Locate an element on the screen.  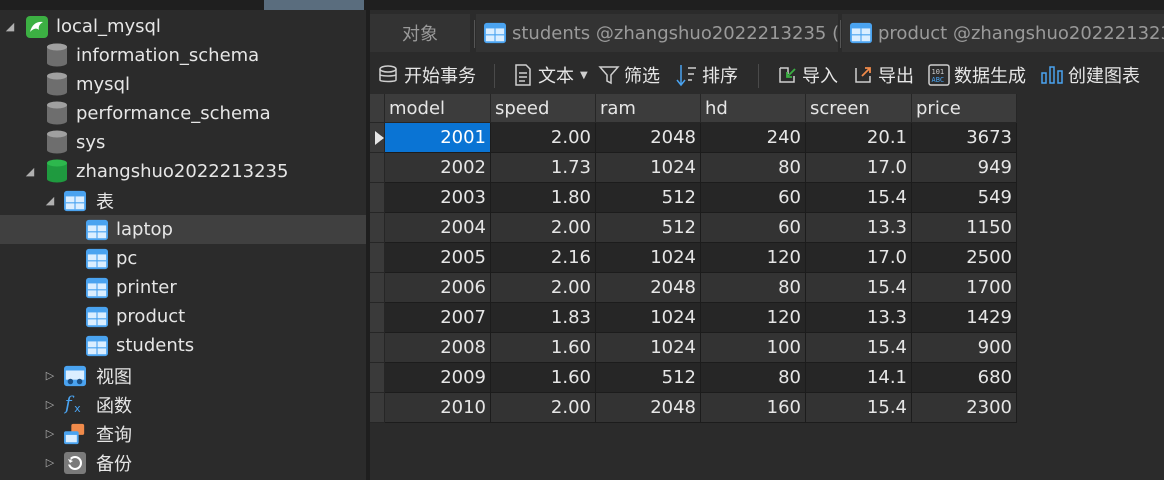
data-generation-button: 101 ABC 数据生成 is located at coordinates (977, 75).